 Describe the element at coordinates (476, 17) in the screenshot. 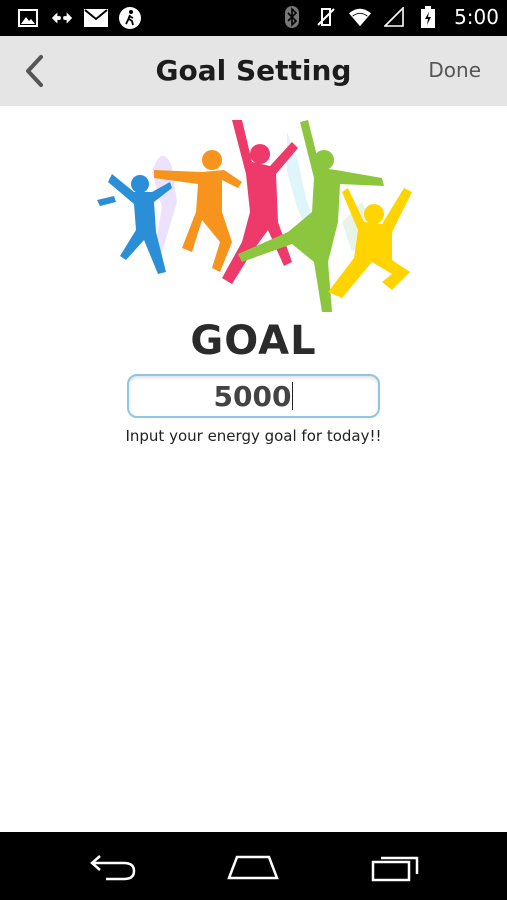

I see `status-time: 5:00` at that location.